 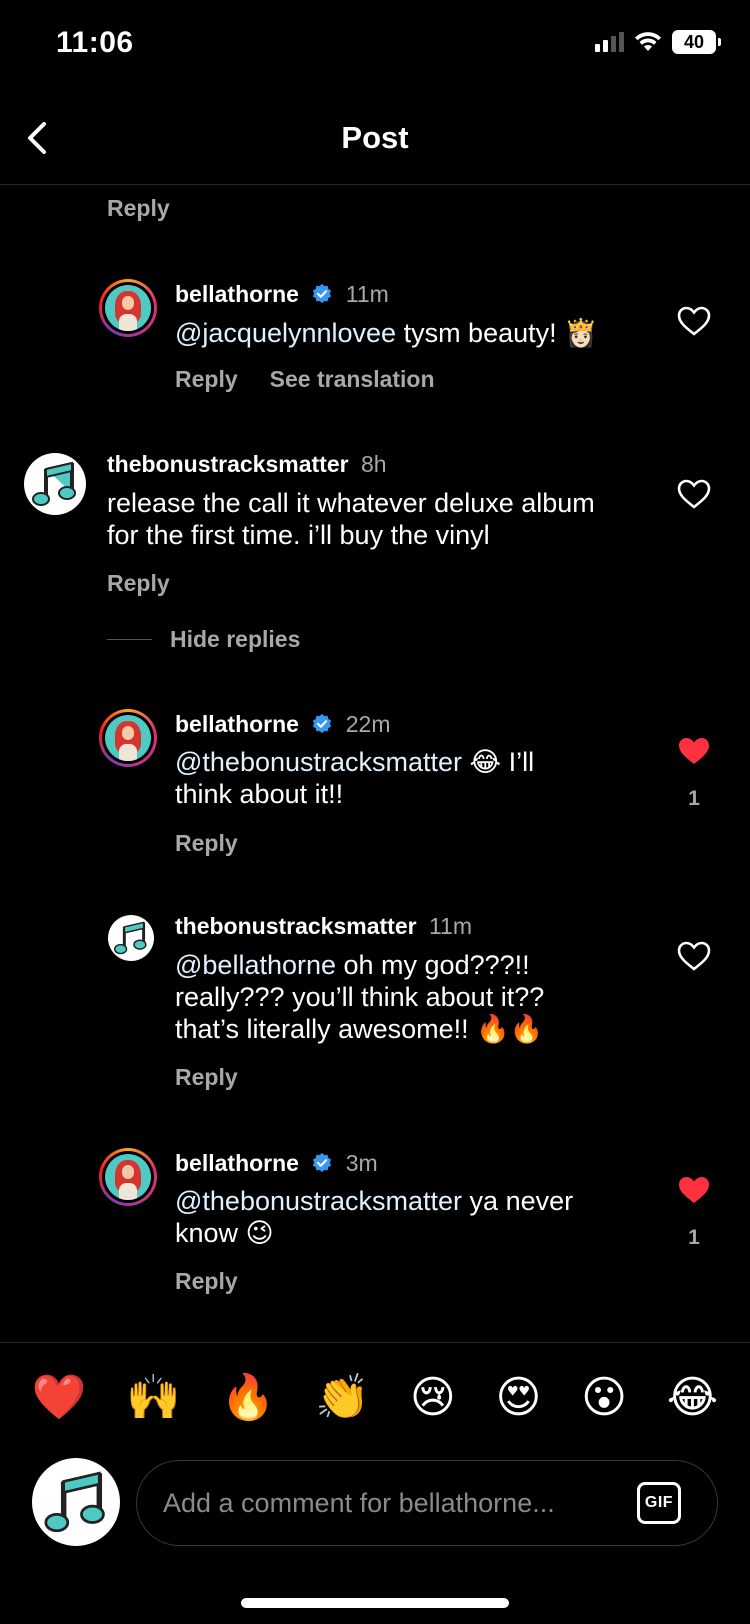 What do you see at coordinates (433, 1397) in the screenshot?
I see `emoji-crying: 😢` at bounding box center [433, 1397].